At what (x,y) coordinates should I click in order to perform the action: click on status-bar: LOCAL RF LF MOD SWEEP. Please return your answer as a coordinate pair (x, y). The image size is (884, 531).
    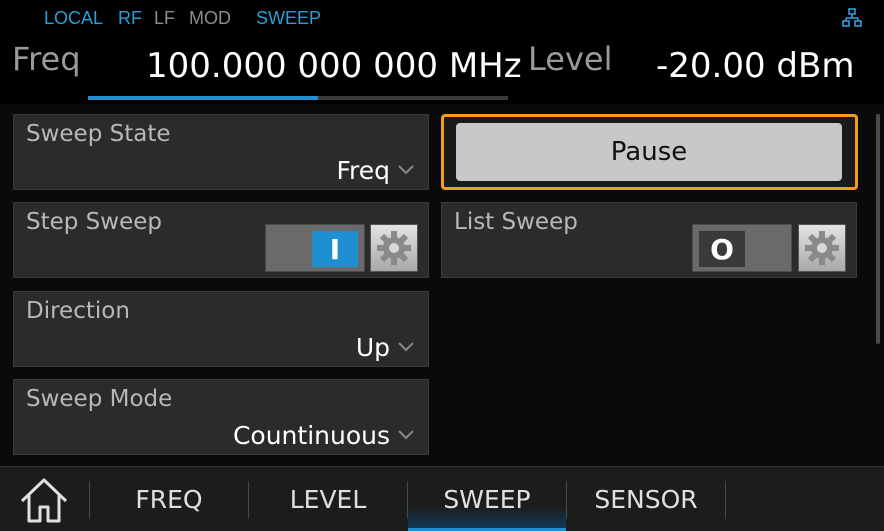
    Looking at the image, I should click on (442, 18).